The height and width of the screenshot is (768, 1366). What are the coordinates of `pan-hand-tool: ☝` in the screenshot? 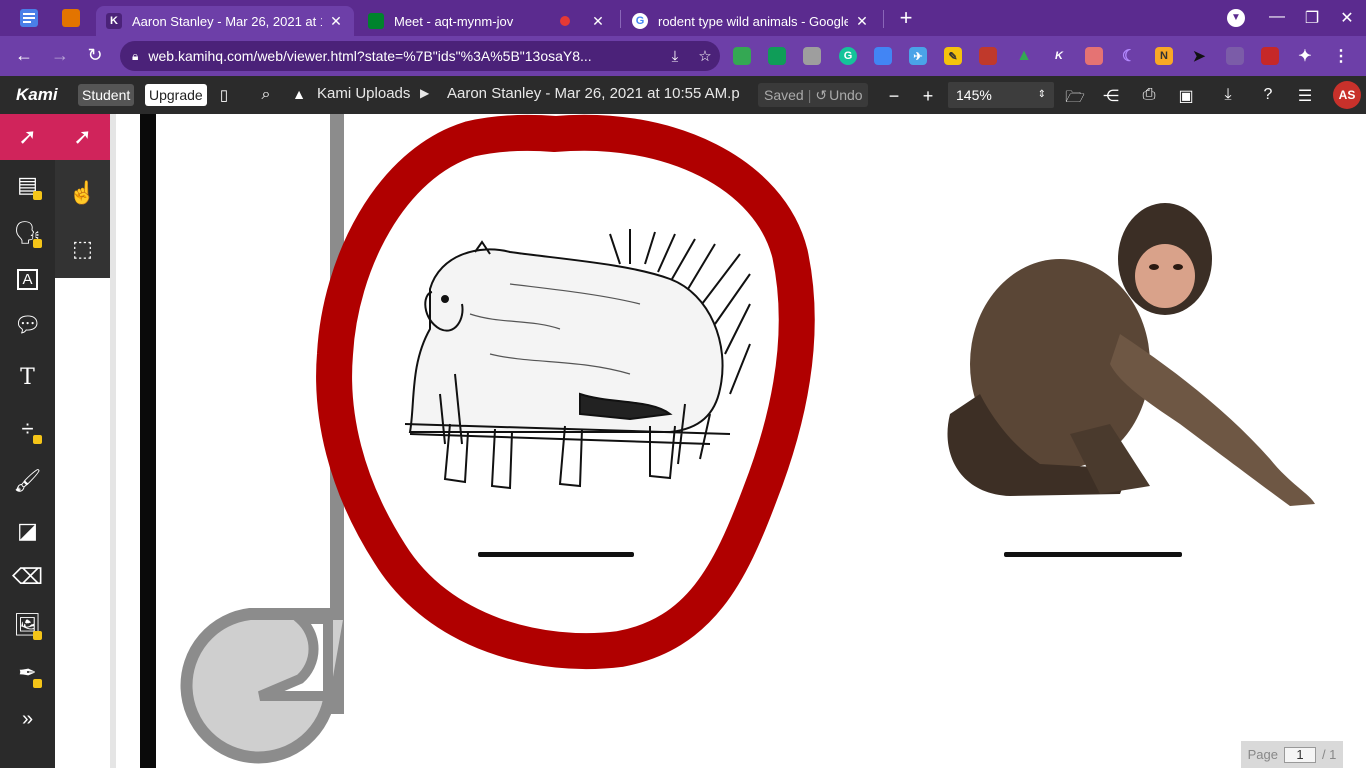 It's located at (82, 193).